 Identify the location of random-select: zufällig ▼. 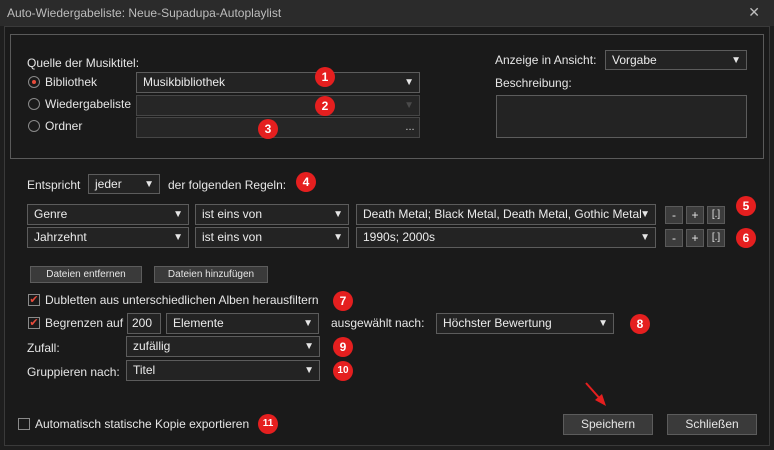
(223, 346).